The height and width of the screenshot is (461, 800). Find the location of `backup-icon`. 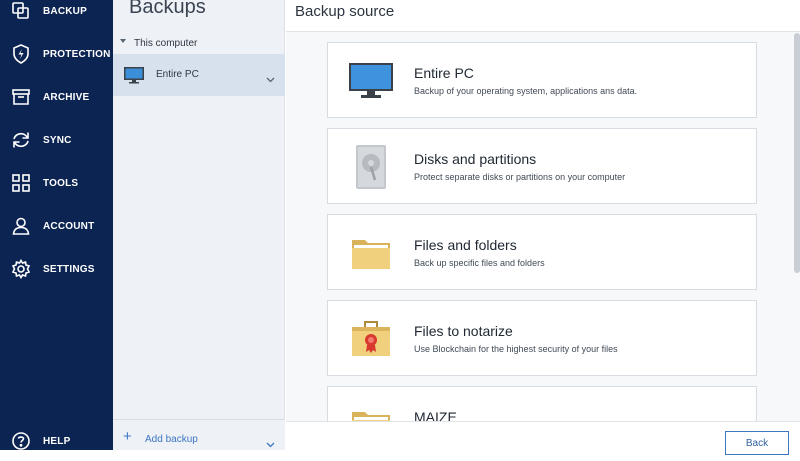

backup-icon is located at coordinates (21, 11).